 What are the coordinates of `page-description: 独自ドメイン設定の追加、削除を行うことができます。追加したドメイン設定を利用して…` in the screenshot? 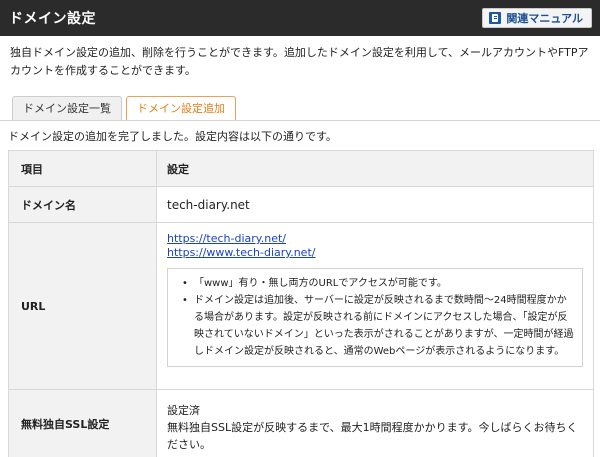 It's located at (299, 61).